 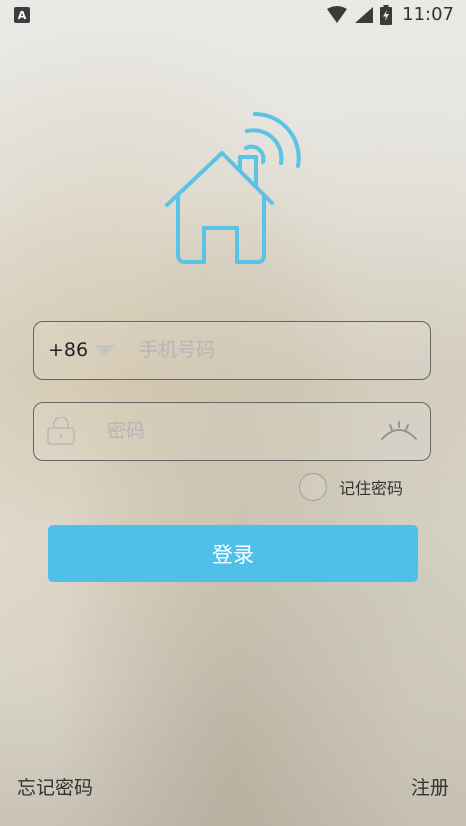 I want to click on lock-icon, so click(x=61, y=431).